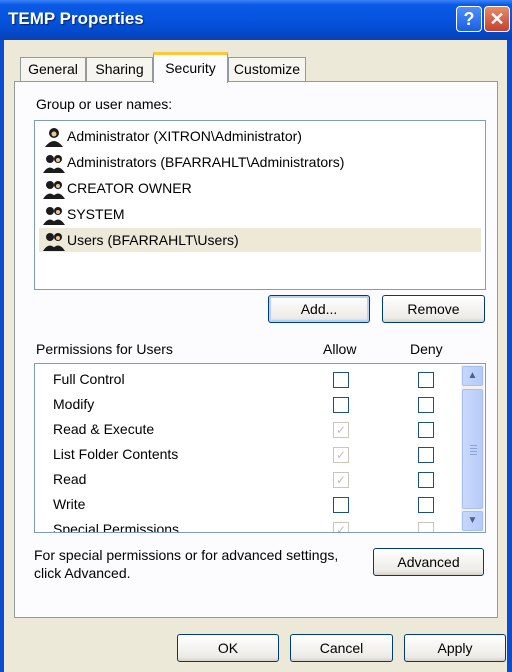 Image resolution: width=512 pixels, height=672 pixels. What do you see at coordinates (104, 104) in the screenshot?
I see `group-or-user-names-label: Group or user names:` at bounding box center [104, 104].